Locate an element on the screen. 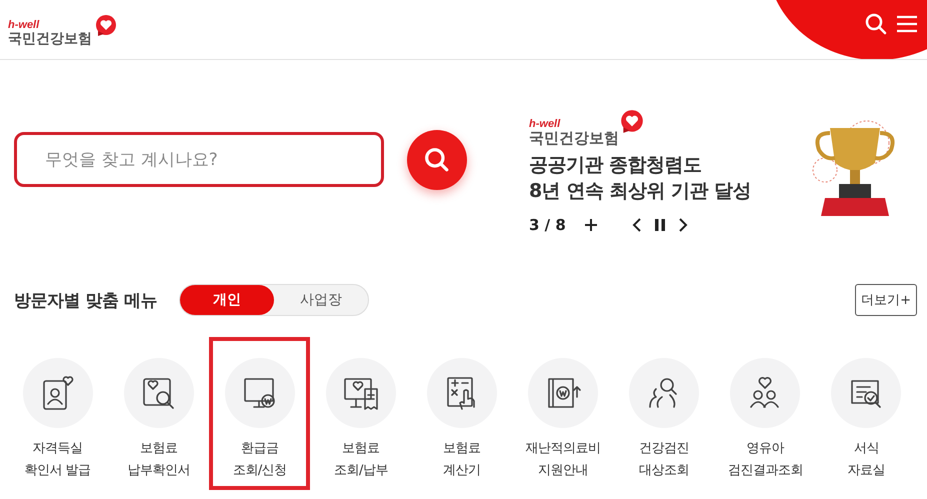 The image size is (927, 499). menu-item-label: 서식 is located at coordinates (866, 449).